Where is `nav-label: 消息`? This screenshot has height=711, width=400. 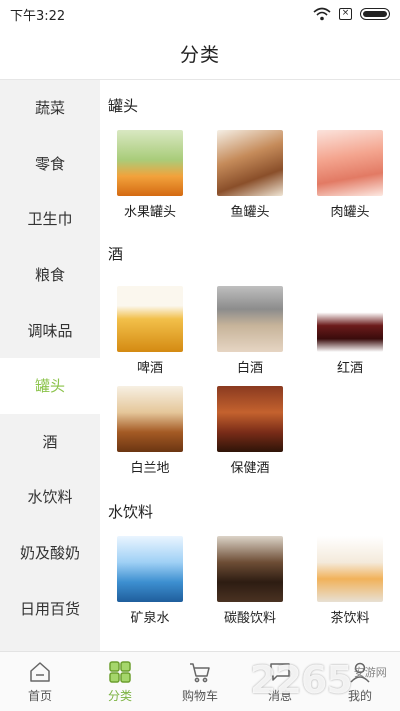
nav-label: 消息 is located at coordinates (279, 695).